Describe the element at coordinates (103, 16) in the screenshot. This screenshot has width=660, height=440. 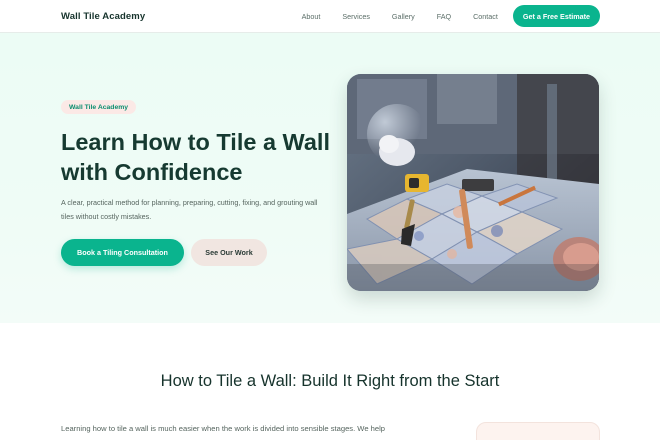
I see `brand-logo-text: Wall Tile Academy` at that location.